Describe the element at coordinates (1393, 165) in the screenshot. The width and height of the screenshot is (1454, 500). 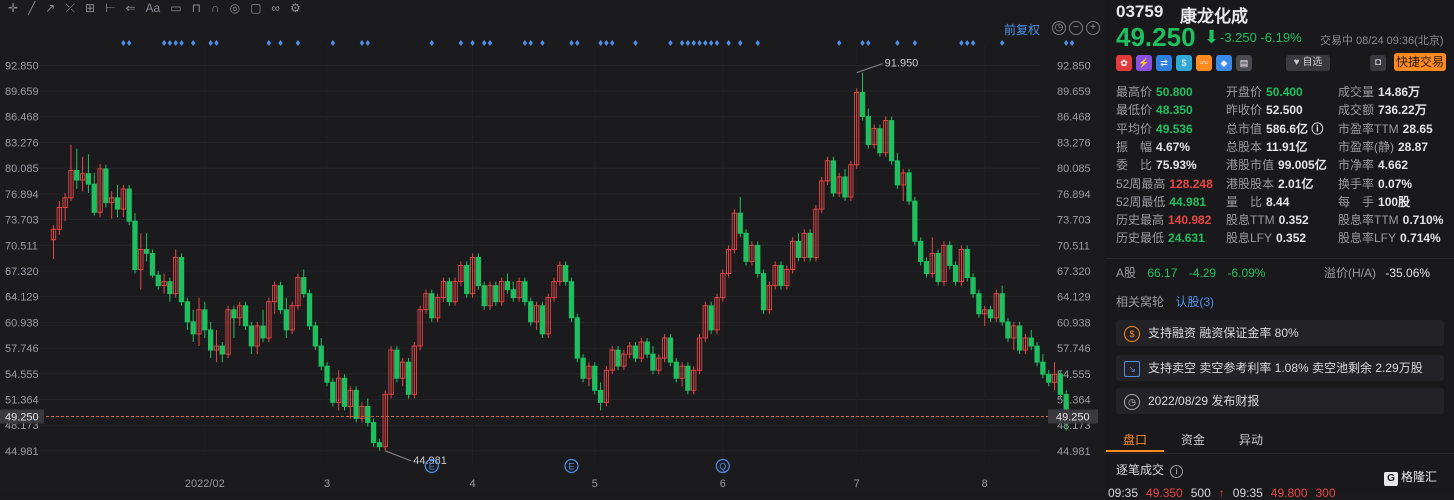
I see `stat-value: 4.662` at that location.